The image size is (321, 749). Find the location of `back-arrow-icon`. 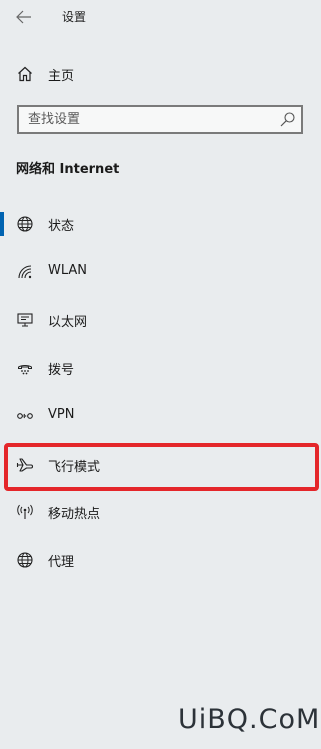

back-arrow-icon is located at coordinates (23, 17).